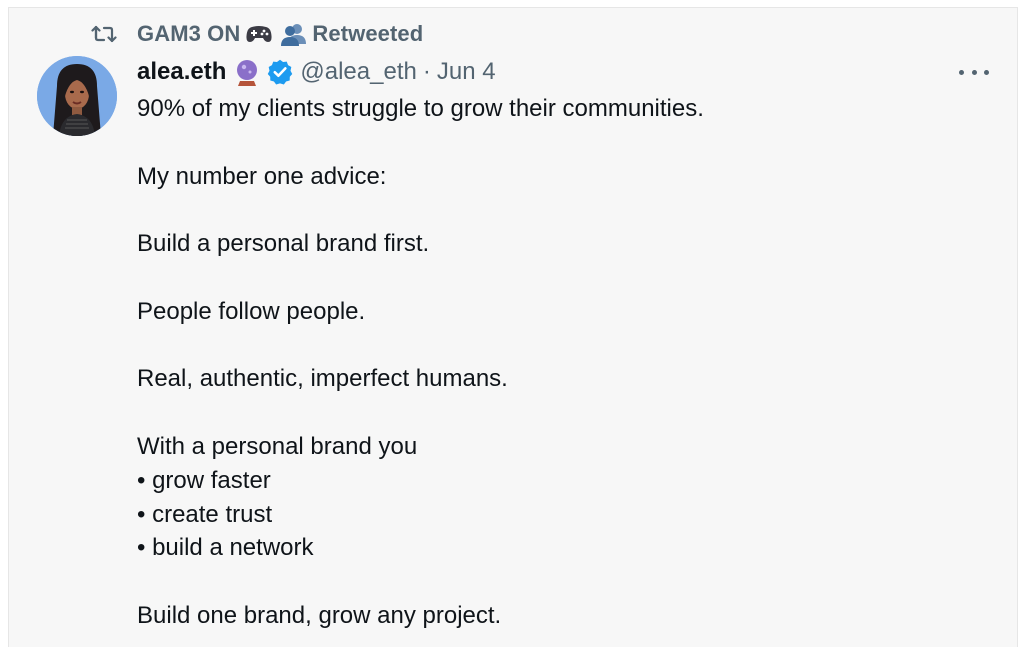  I want to click on tweet-bullet: • build a network, so click(225, 548).